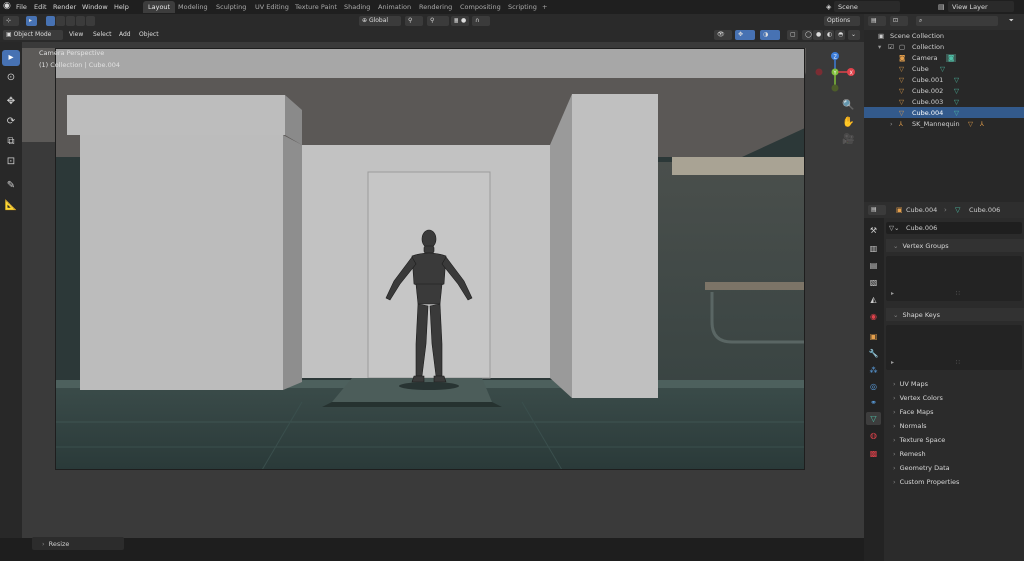  What do you see at coordinates (984, 210) in the screenshot?
I see `breadcrumb-data: Cube.006` at bounding box center [984, 210].